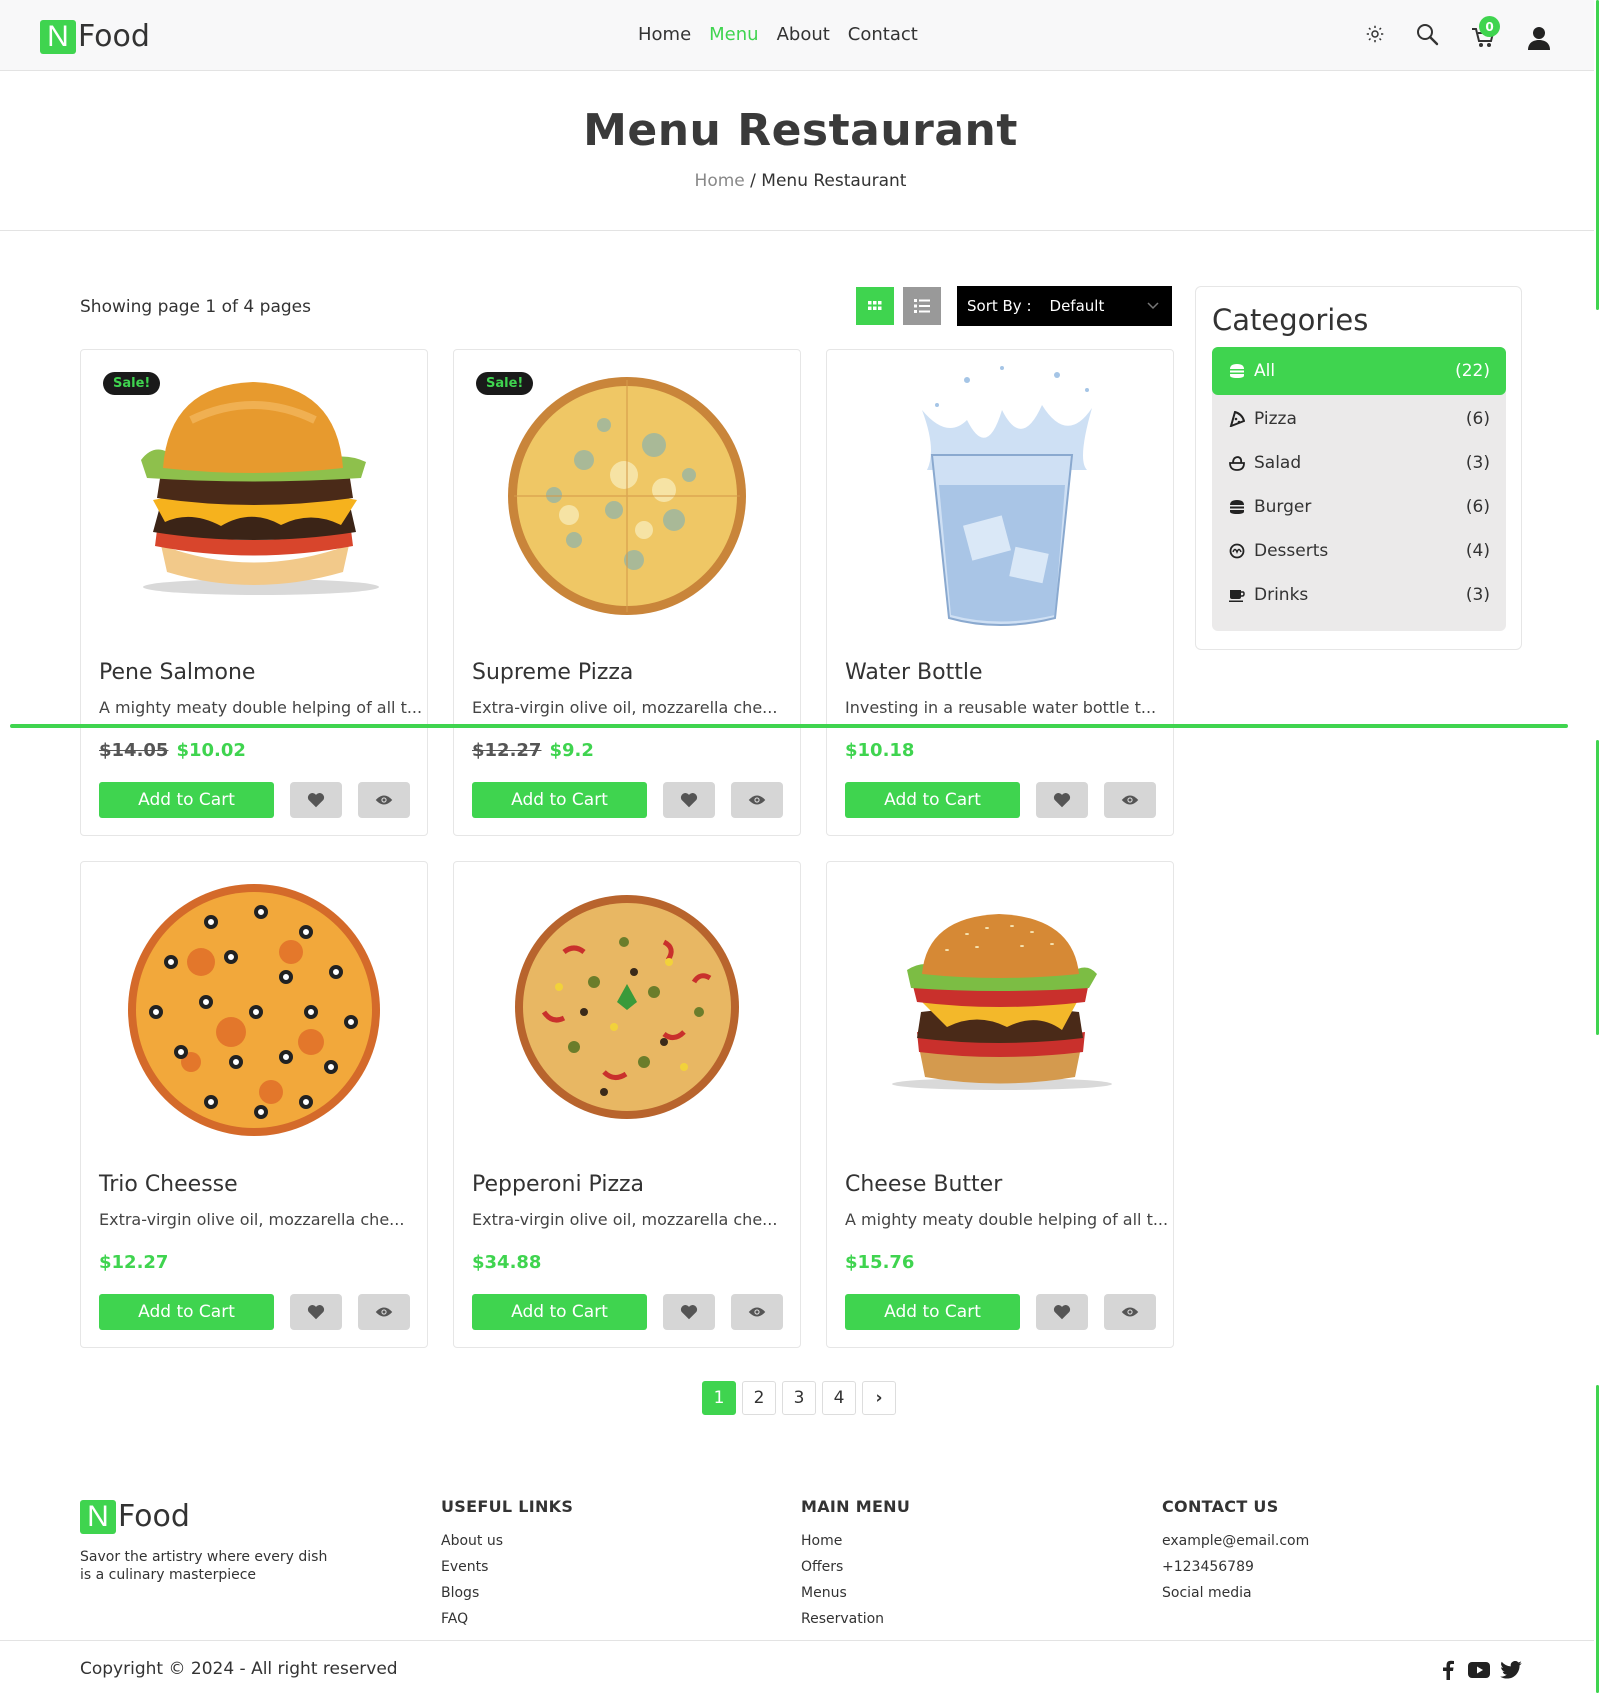  I want to click on product-image-water-glass, so click(1000, 500).